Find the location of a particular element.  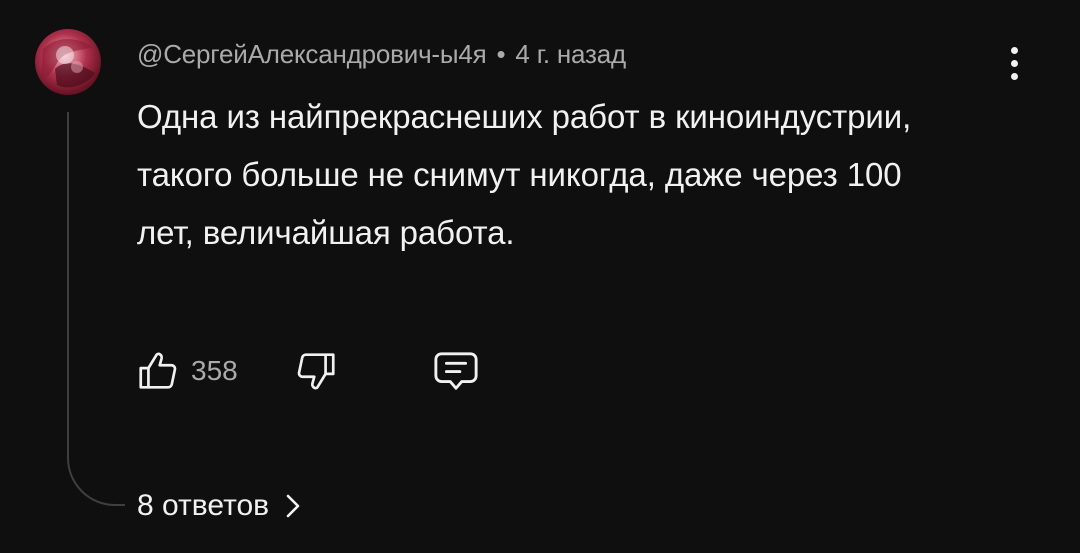

more-options-button is located at coordinates (1014, 63).